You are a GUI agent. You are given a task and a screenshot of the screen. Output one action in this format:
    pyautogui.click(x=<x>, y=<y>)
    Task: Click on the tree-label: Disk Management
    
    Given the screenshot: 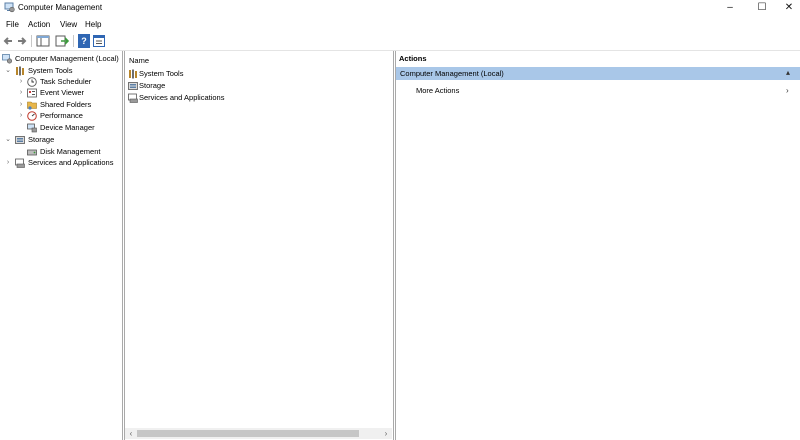 What is the action you would take?
    pyautogui.click(x=70, y=151)
    